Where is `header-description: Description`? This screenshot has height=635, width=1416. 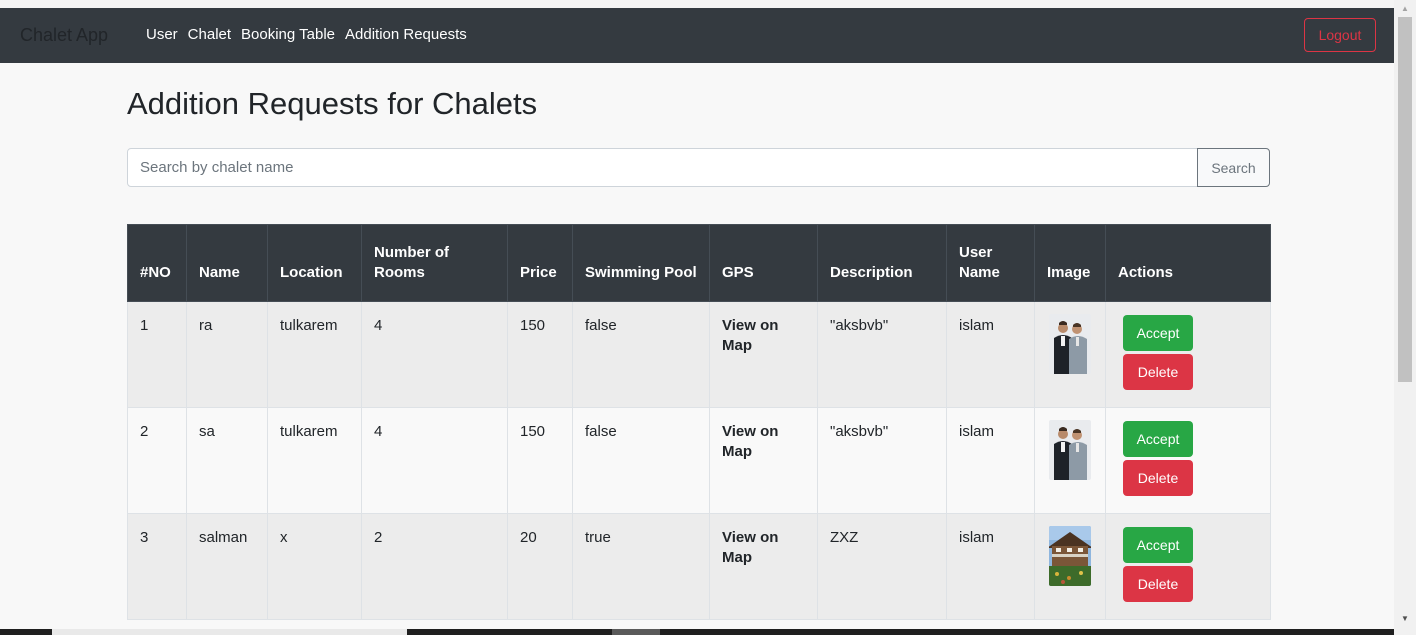
header-description: Description is located at coordinates (882, 263).